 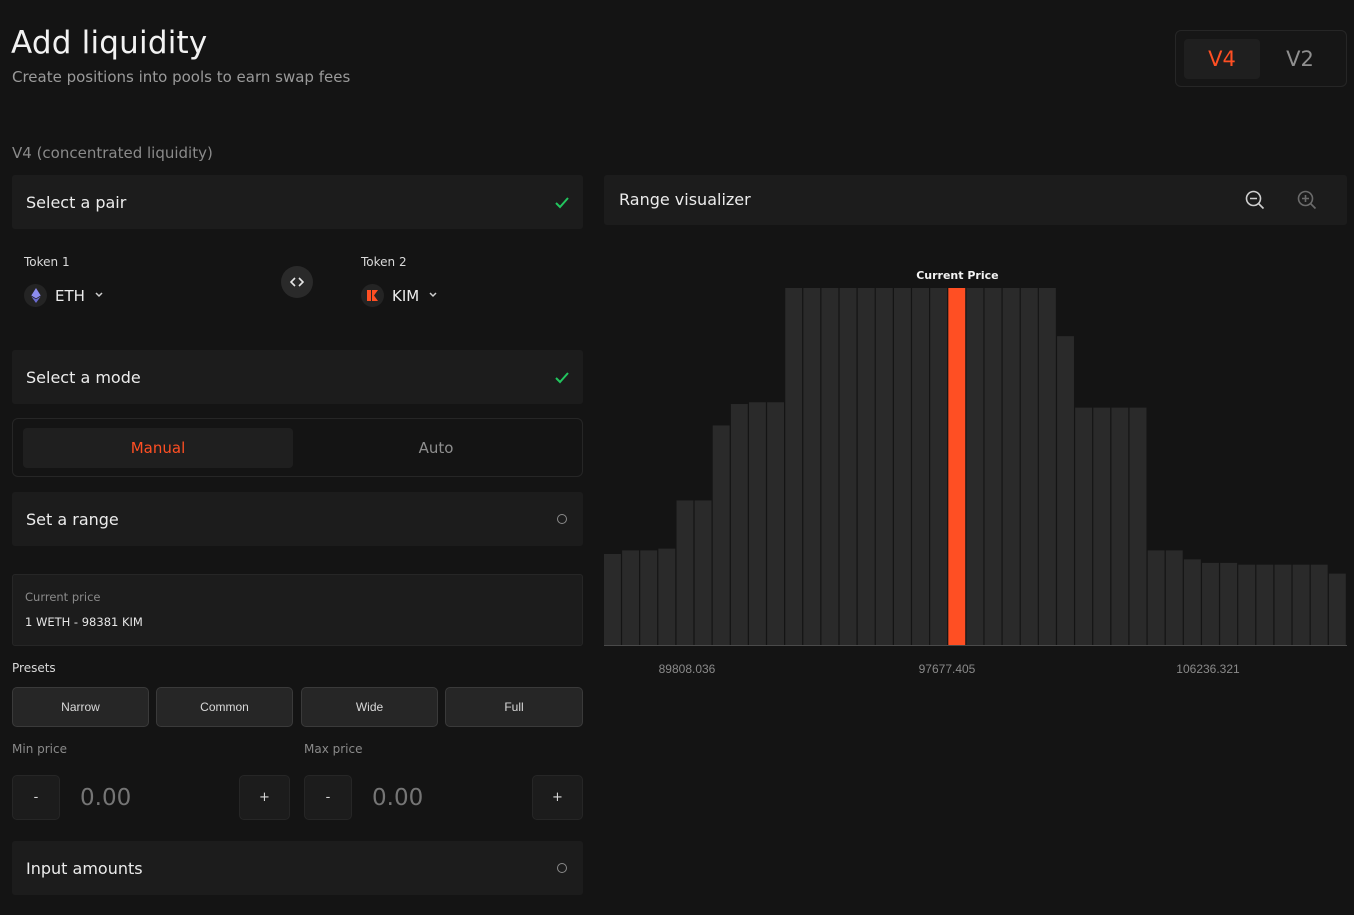 I want to click on preset-wide-button: Wide, so click(x=369, y=707).